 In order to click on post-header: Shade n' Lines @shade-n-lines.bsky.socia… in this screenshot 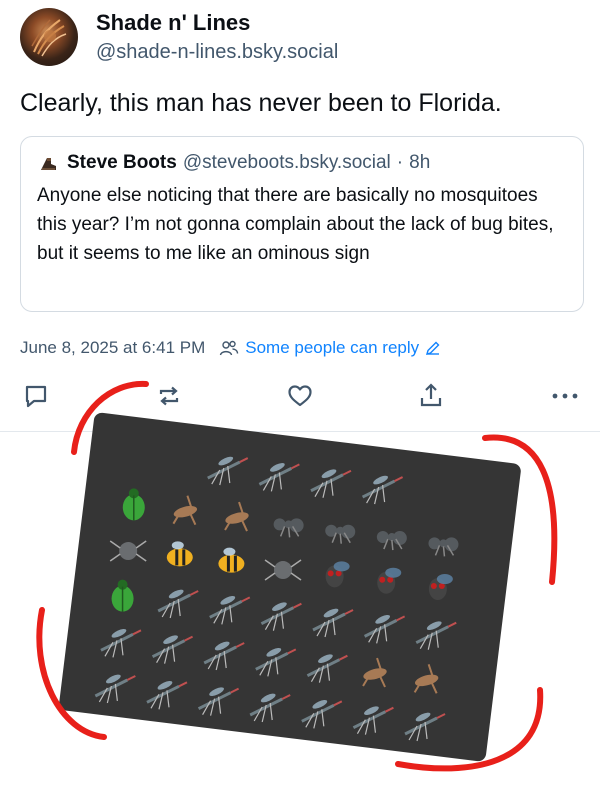, I will do `click(179, 37)`.